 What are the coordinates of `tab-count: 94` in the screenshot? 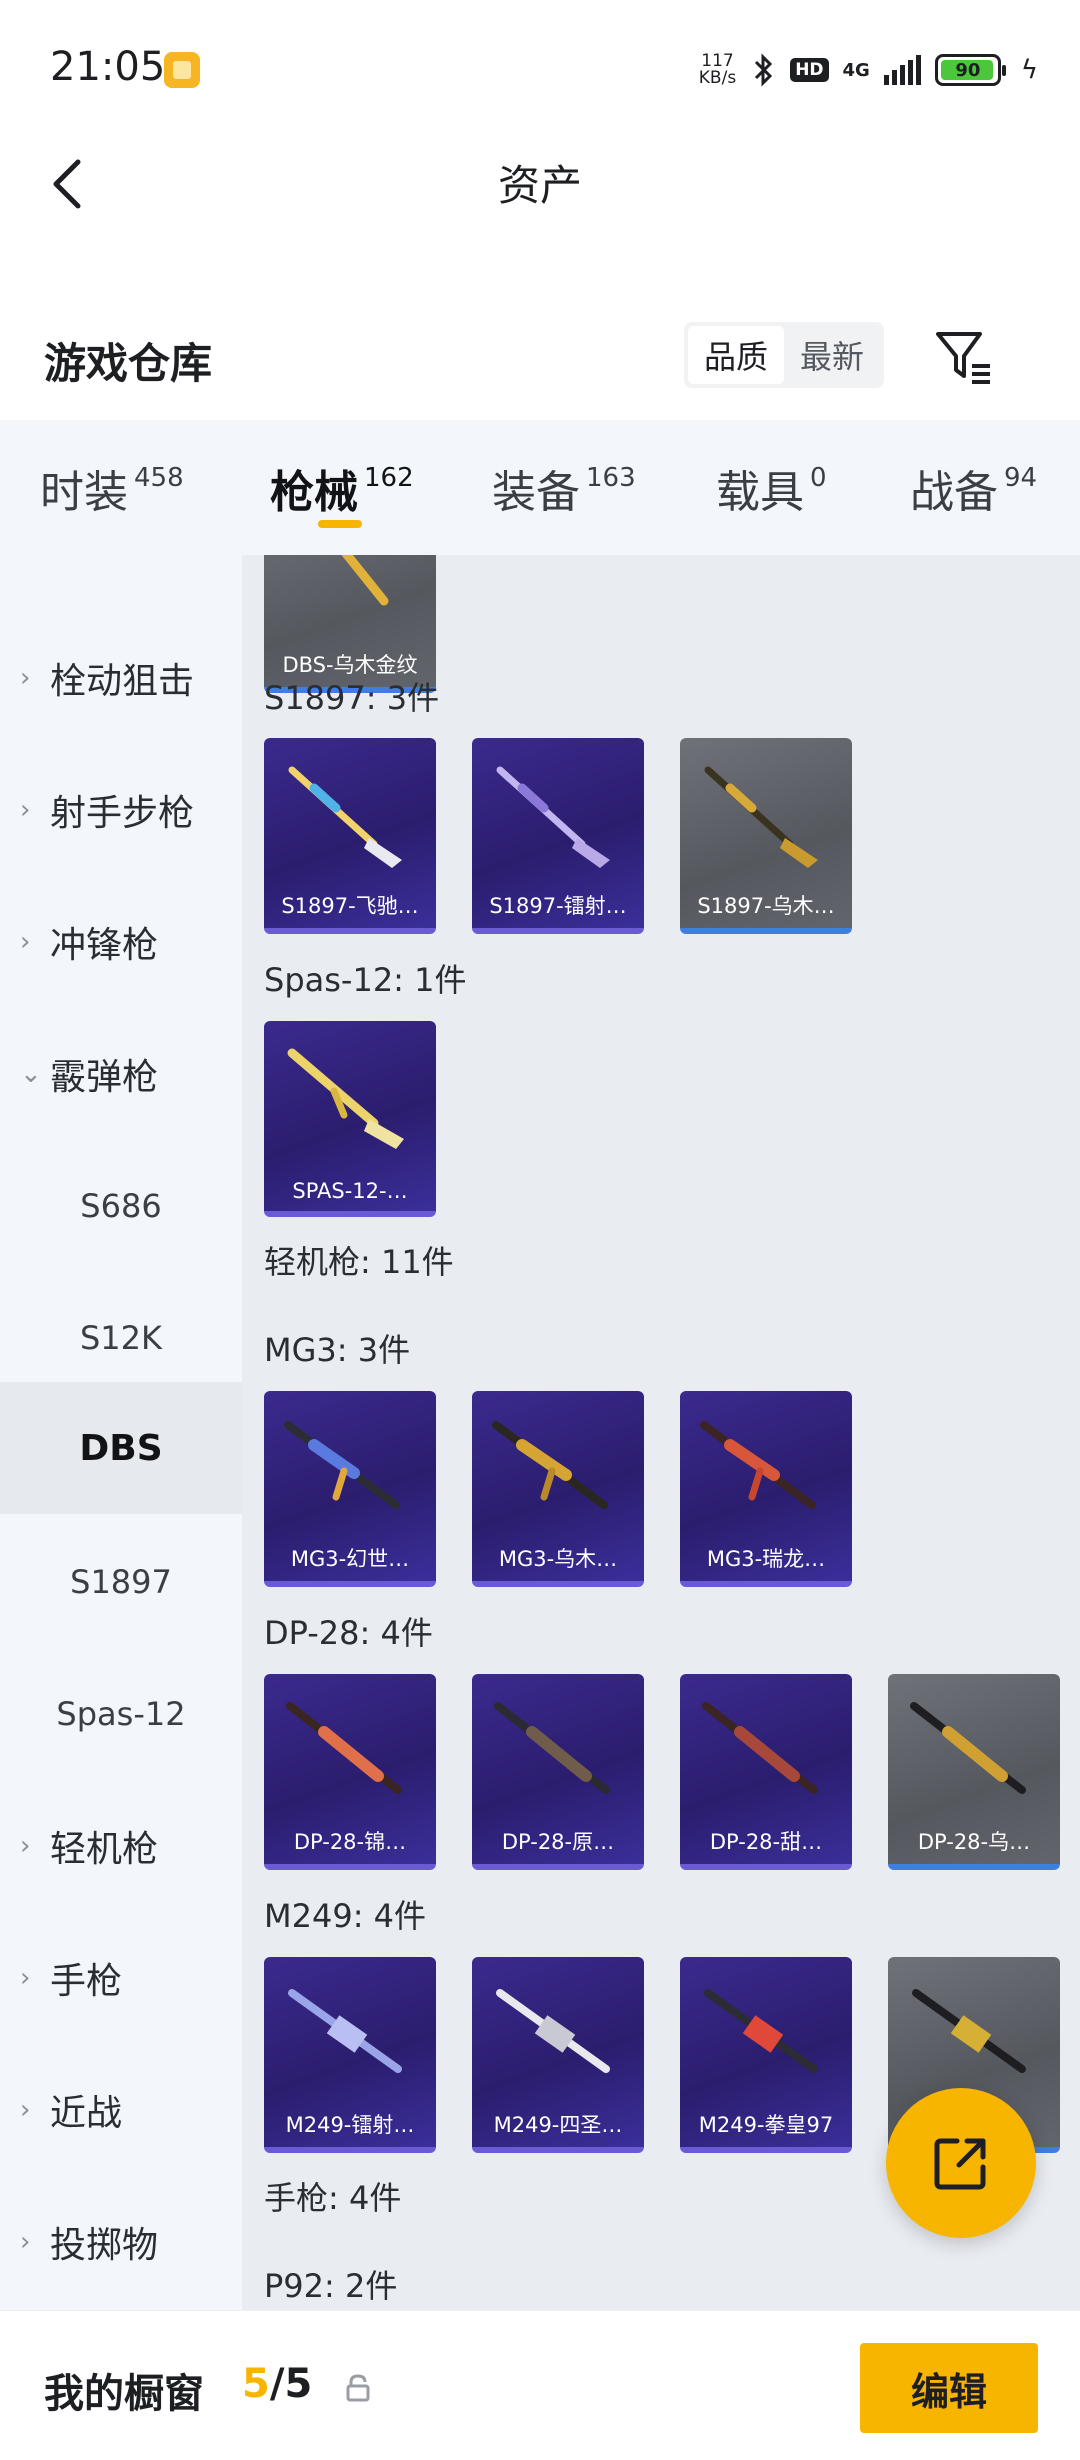 It's located at (1021, 477).